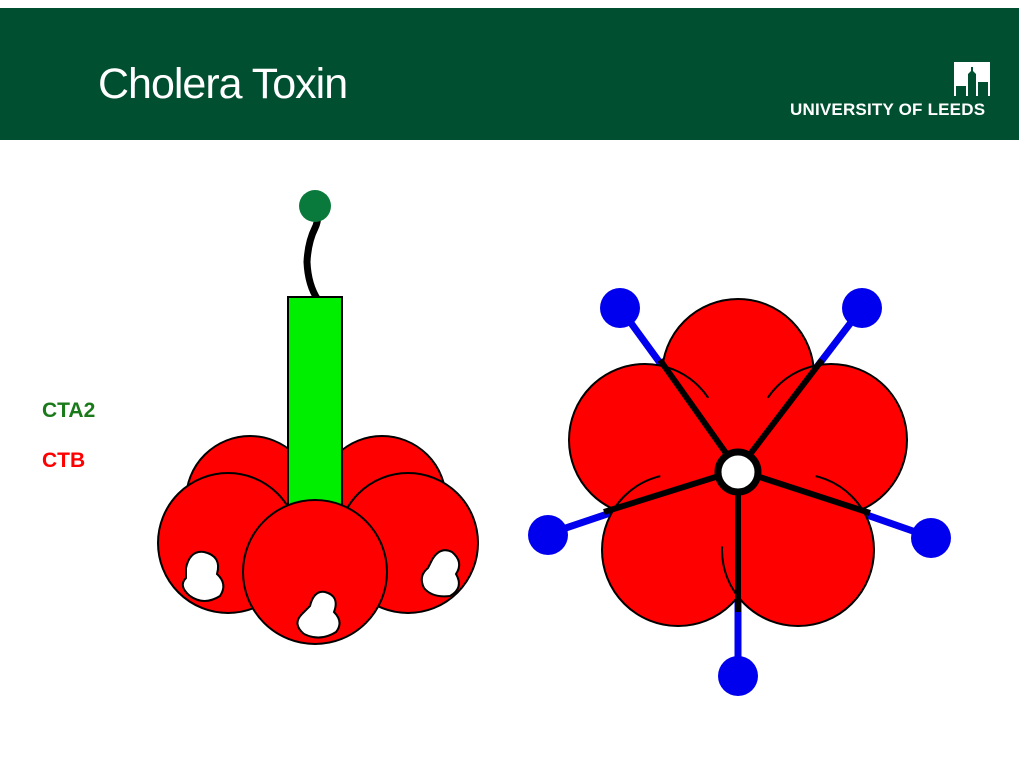  What do you see at coordinates (315, 206) in the screenshot?
I see `cta2-tip` at bounding box center [315, 206].